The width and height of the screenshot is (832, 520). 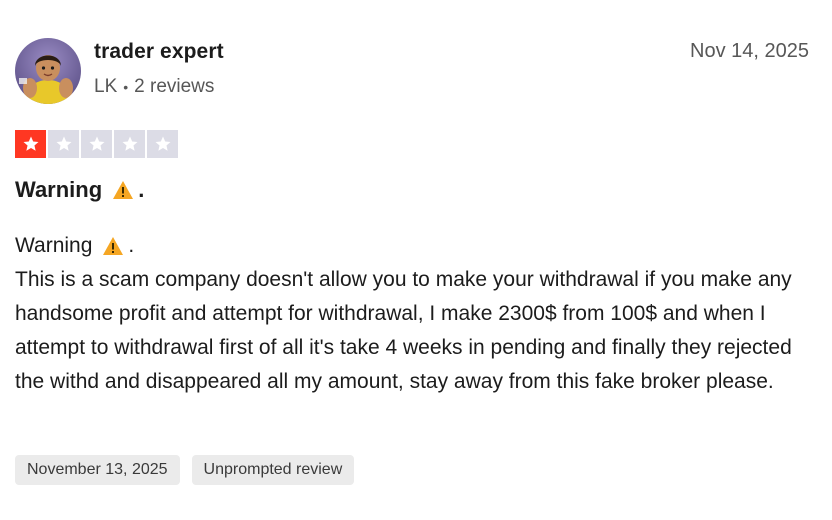 I want to click on review-body-heading-suffix: ., so click(x=131, y=245).